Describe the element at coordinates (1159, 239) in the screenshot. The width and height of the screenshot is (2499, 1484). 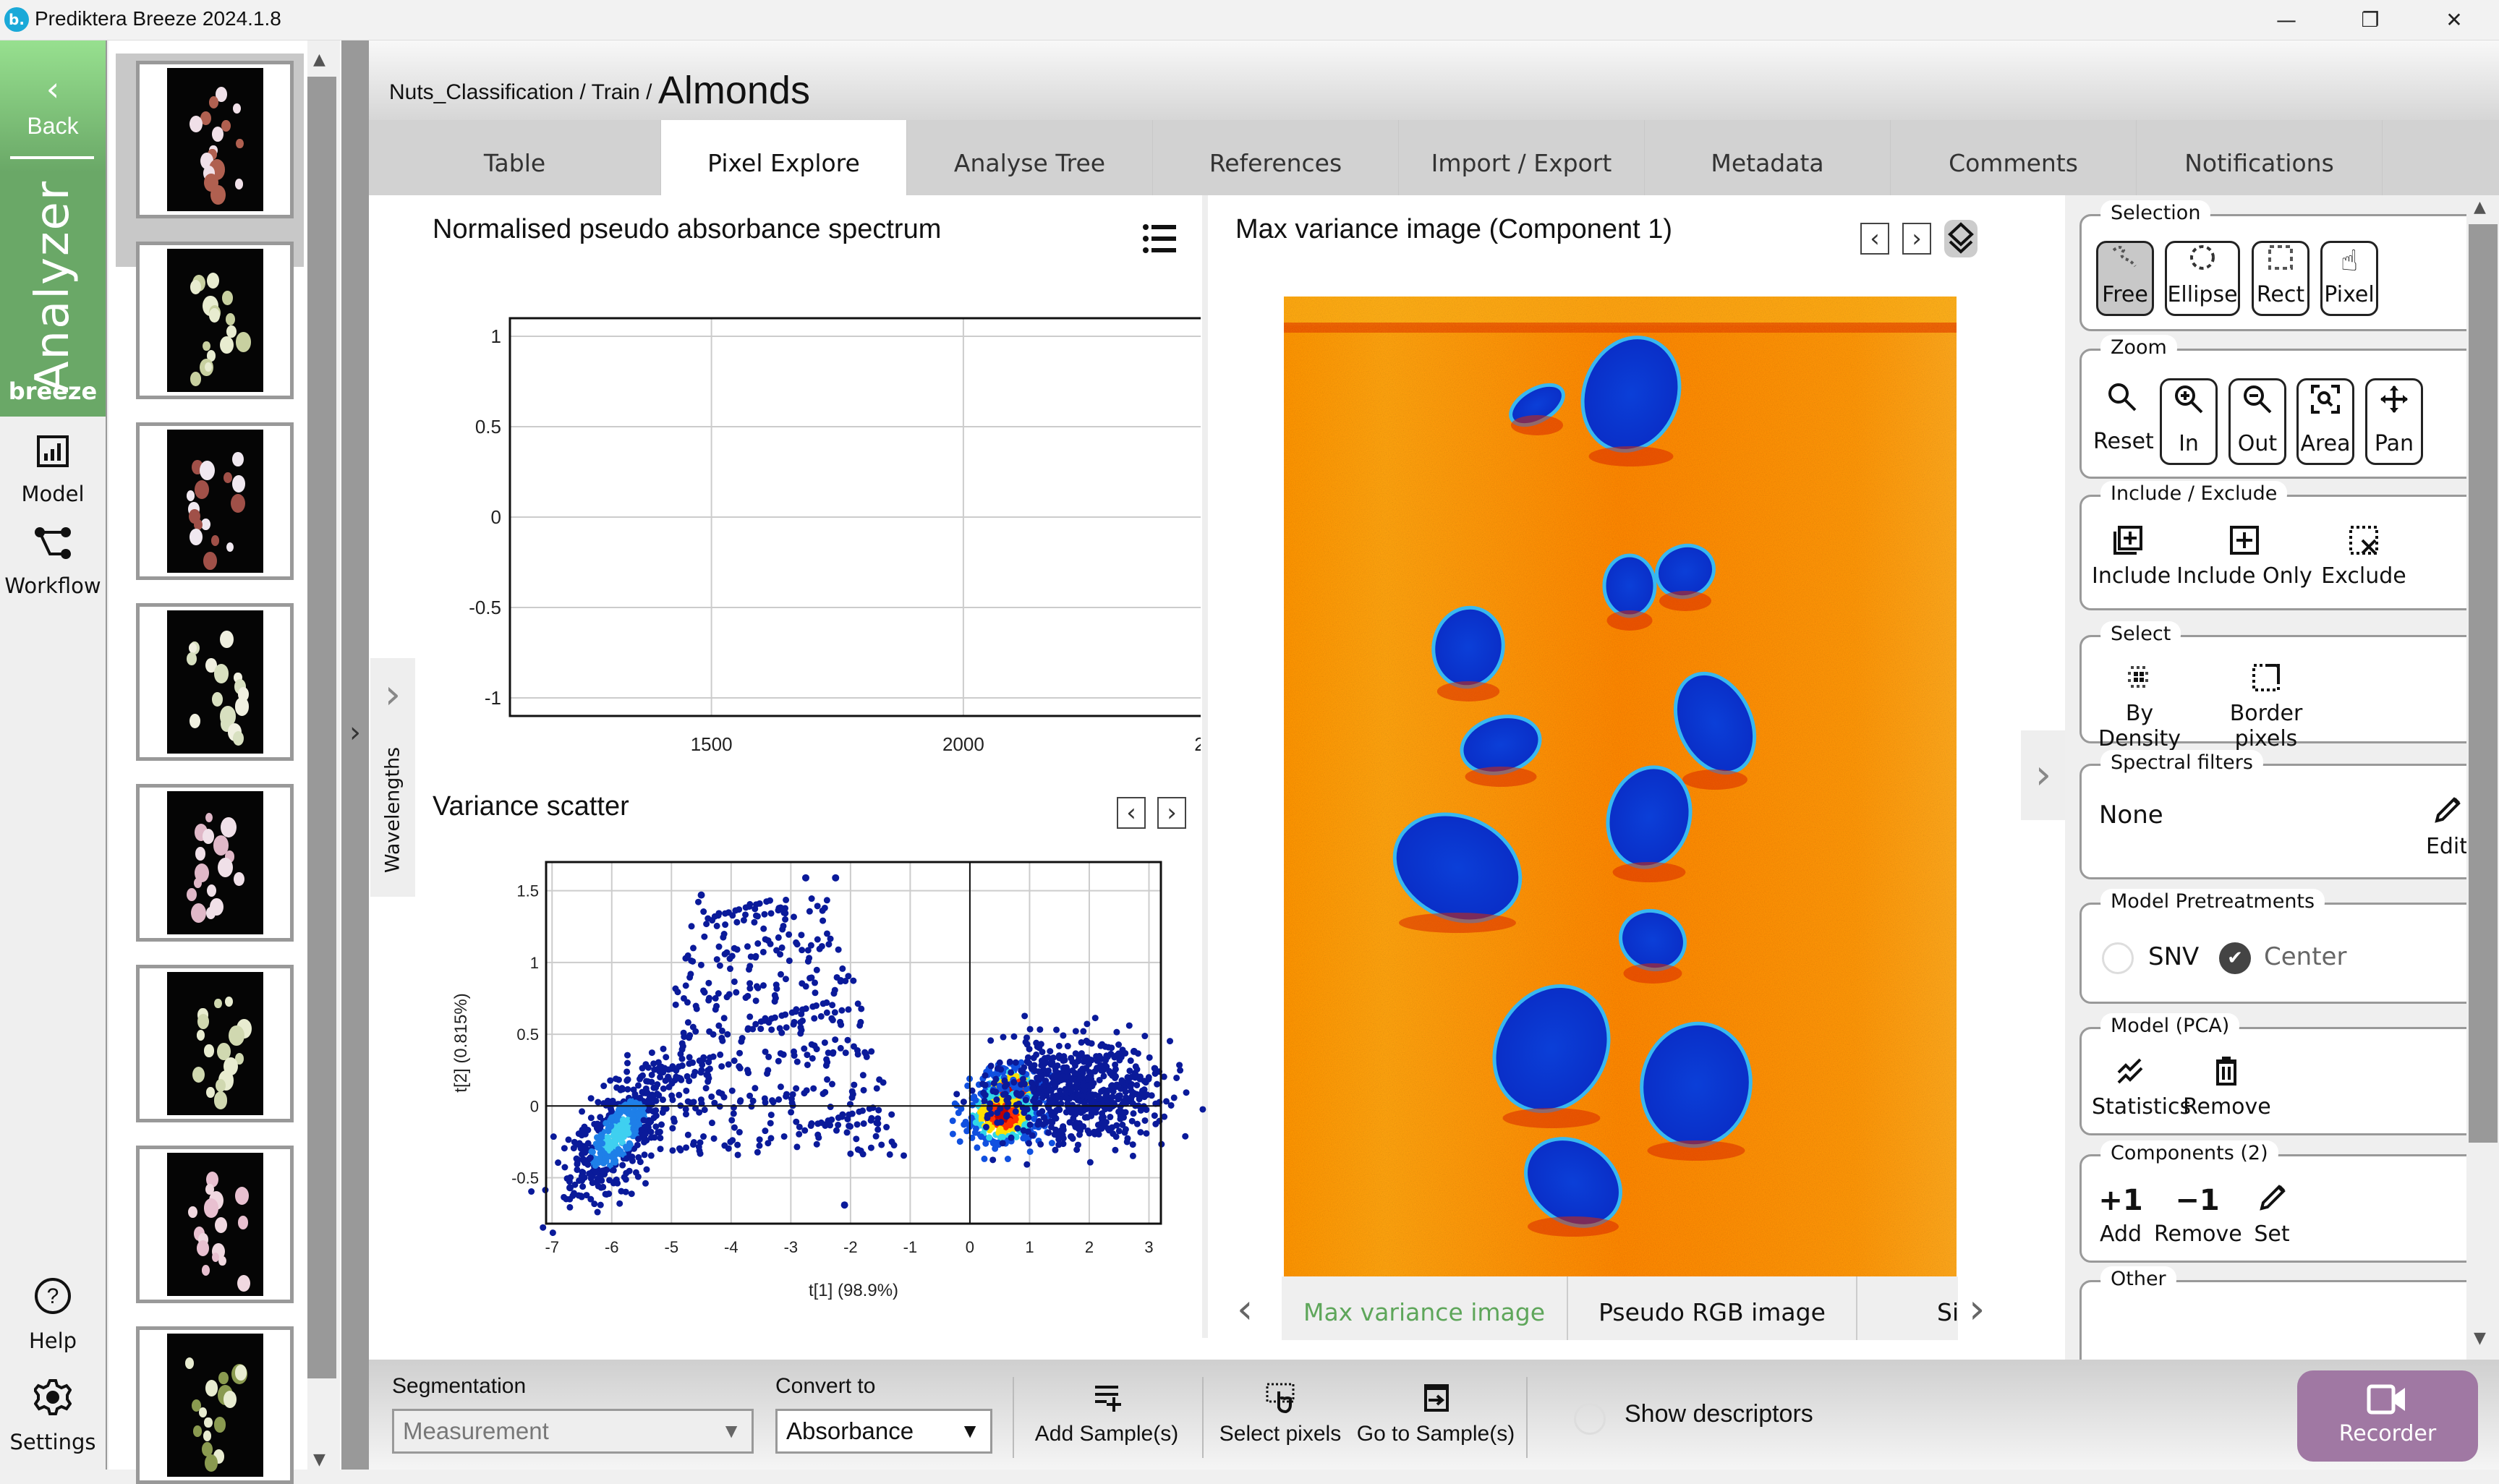
I see `list-legend-icon` at that location.